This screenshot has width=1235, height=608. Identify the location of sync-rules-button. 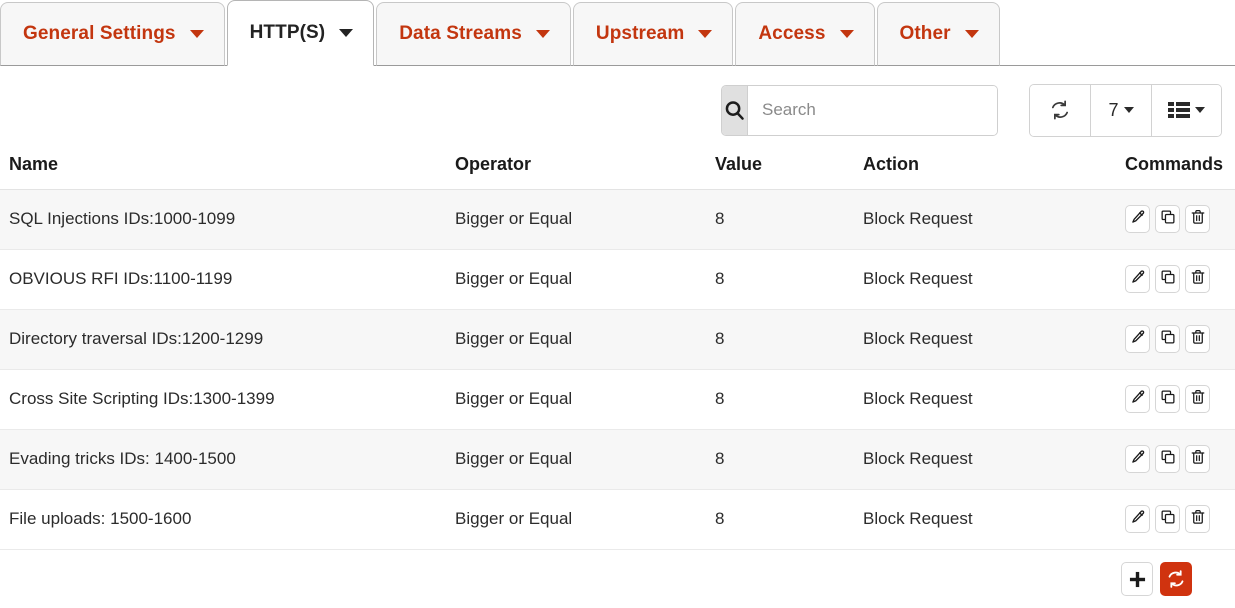
(1176, 579).